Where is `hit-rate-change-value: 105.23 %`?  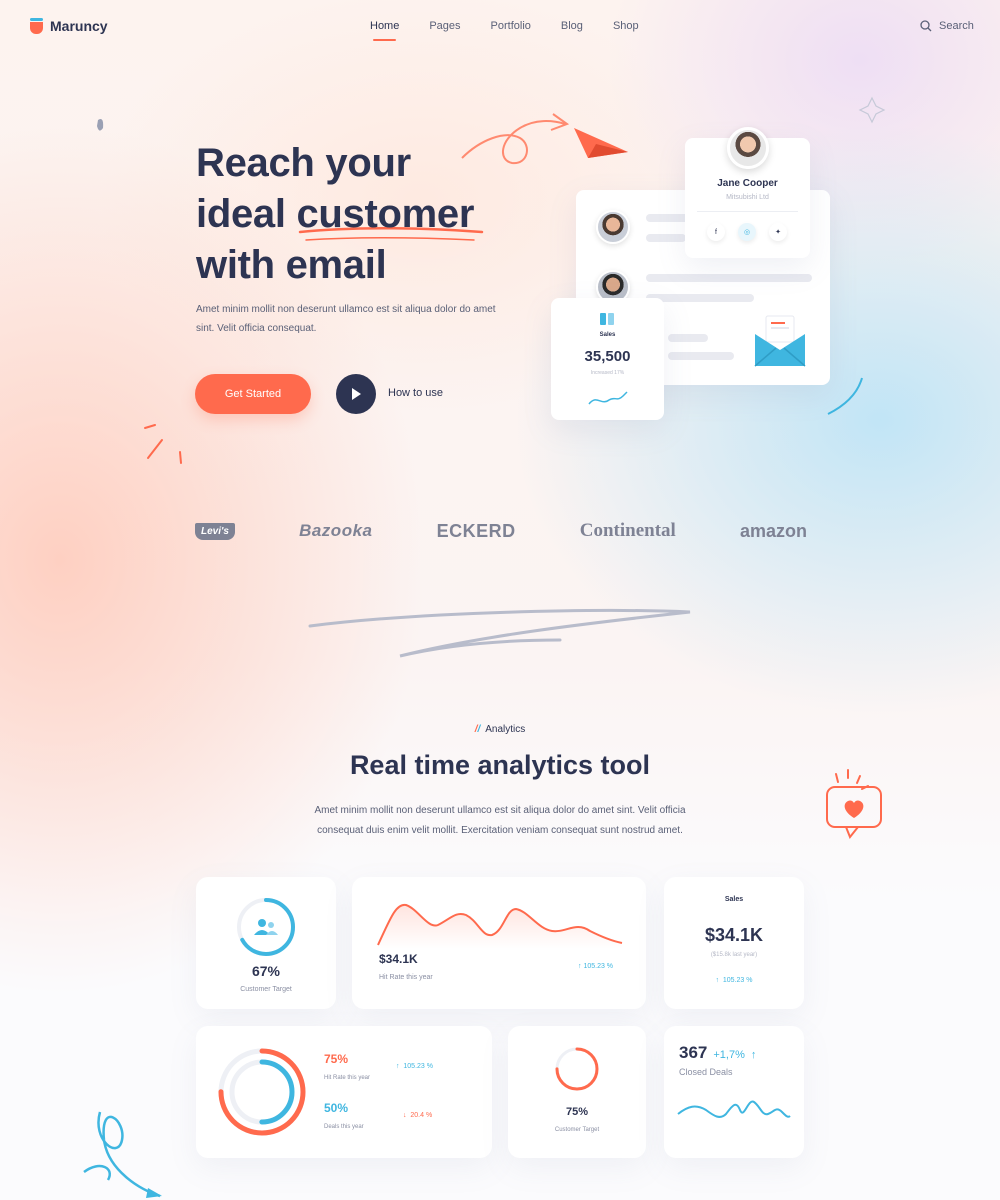 hit-rate-change-value: 105.23 % is located at coordinates (598, 966).